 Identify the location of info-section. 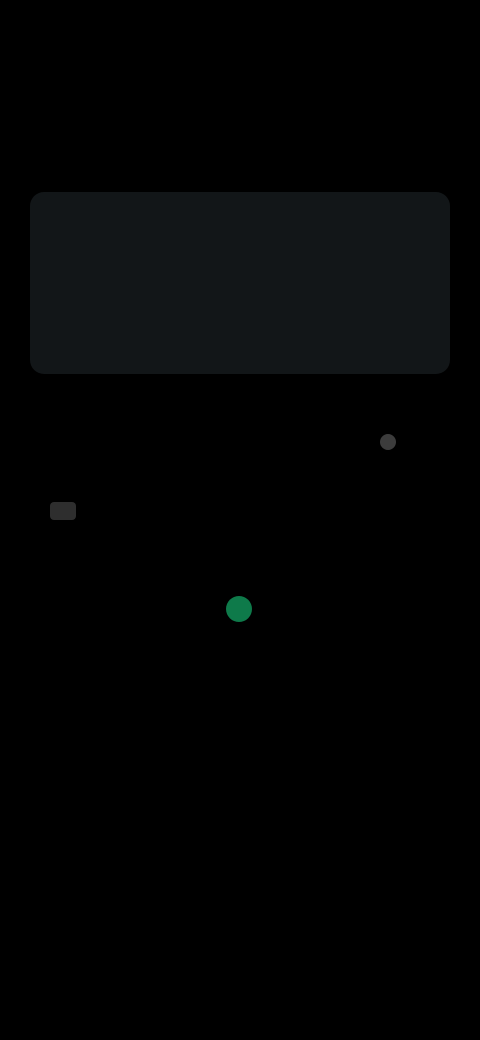
(200, 500).